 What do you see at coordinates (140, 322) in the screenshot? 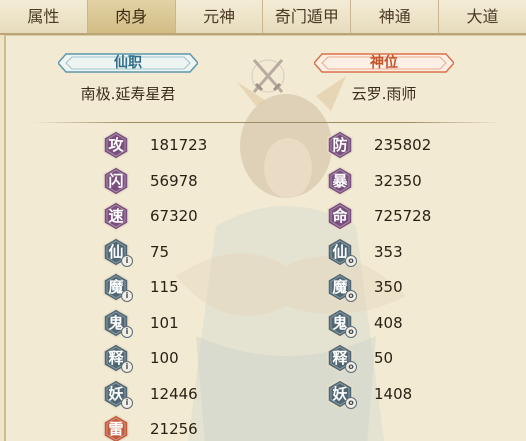
I see `stat-row: 鬼 i 101` at bounding box center [140, 322].